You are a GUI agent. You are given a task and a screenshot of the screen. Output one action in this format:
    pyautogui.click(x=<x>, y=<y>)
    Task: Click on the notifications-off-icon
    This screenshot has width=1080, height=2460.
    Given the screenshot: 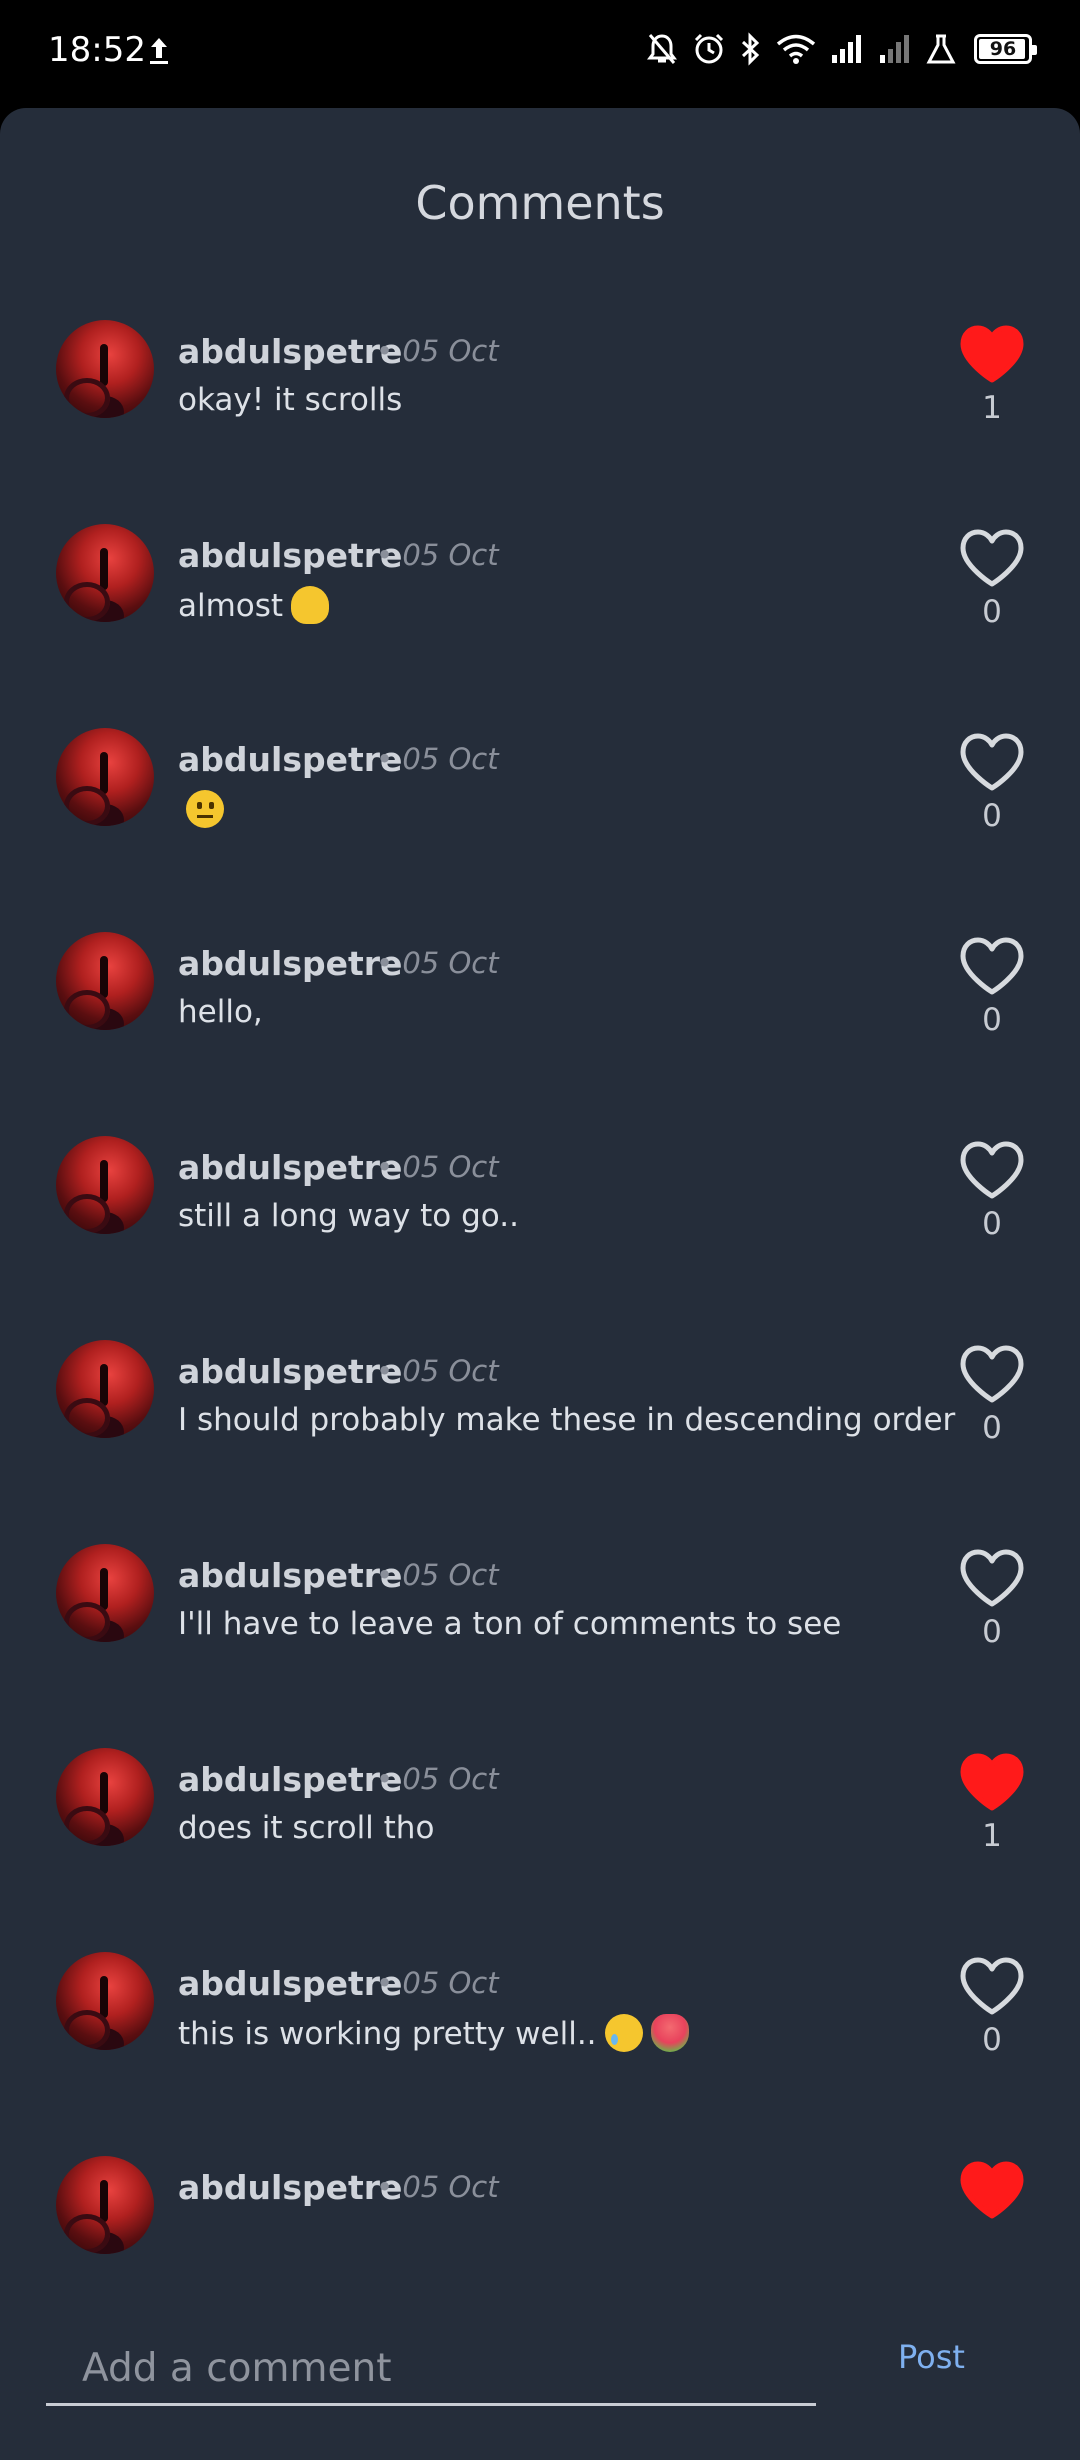 What is the action you would take?
    pyautogui.click(x=662, y=49)
    